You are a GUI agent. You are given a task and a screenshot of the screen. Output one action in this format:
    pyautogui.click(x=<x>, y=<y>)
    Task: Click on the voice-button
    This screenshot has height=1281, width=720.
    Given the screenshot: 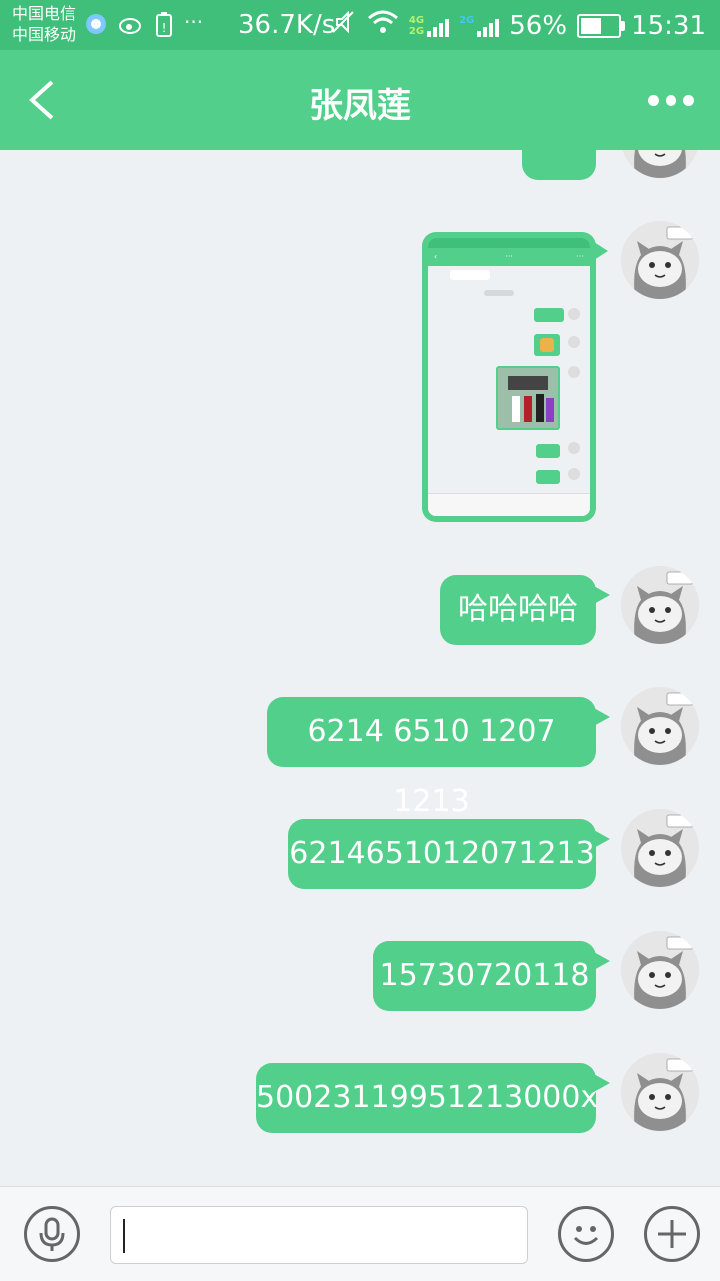 What is the action you would take?
    pyautogui.click(x=52, y=1234)
    